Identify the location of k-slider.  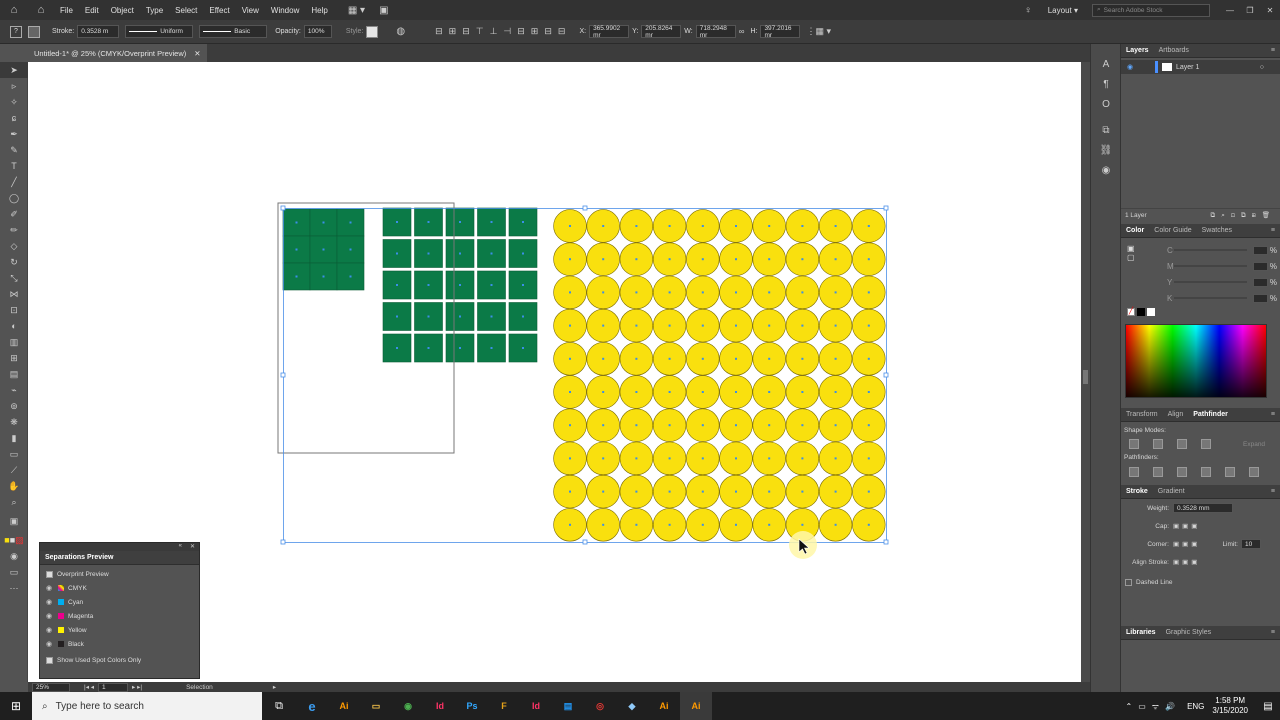
(1210, 298).